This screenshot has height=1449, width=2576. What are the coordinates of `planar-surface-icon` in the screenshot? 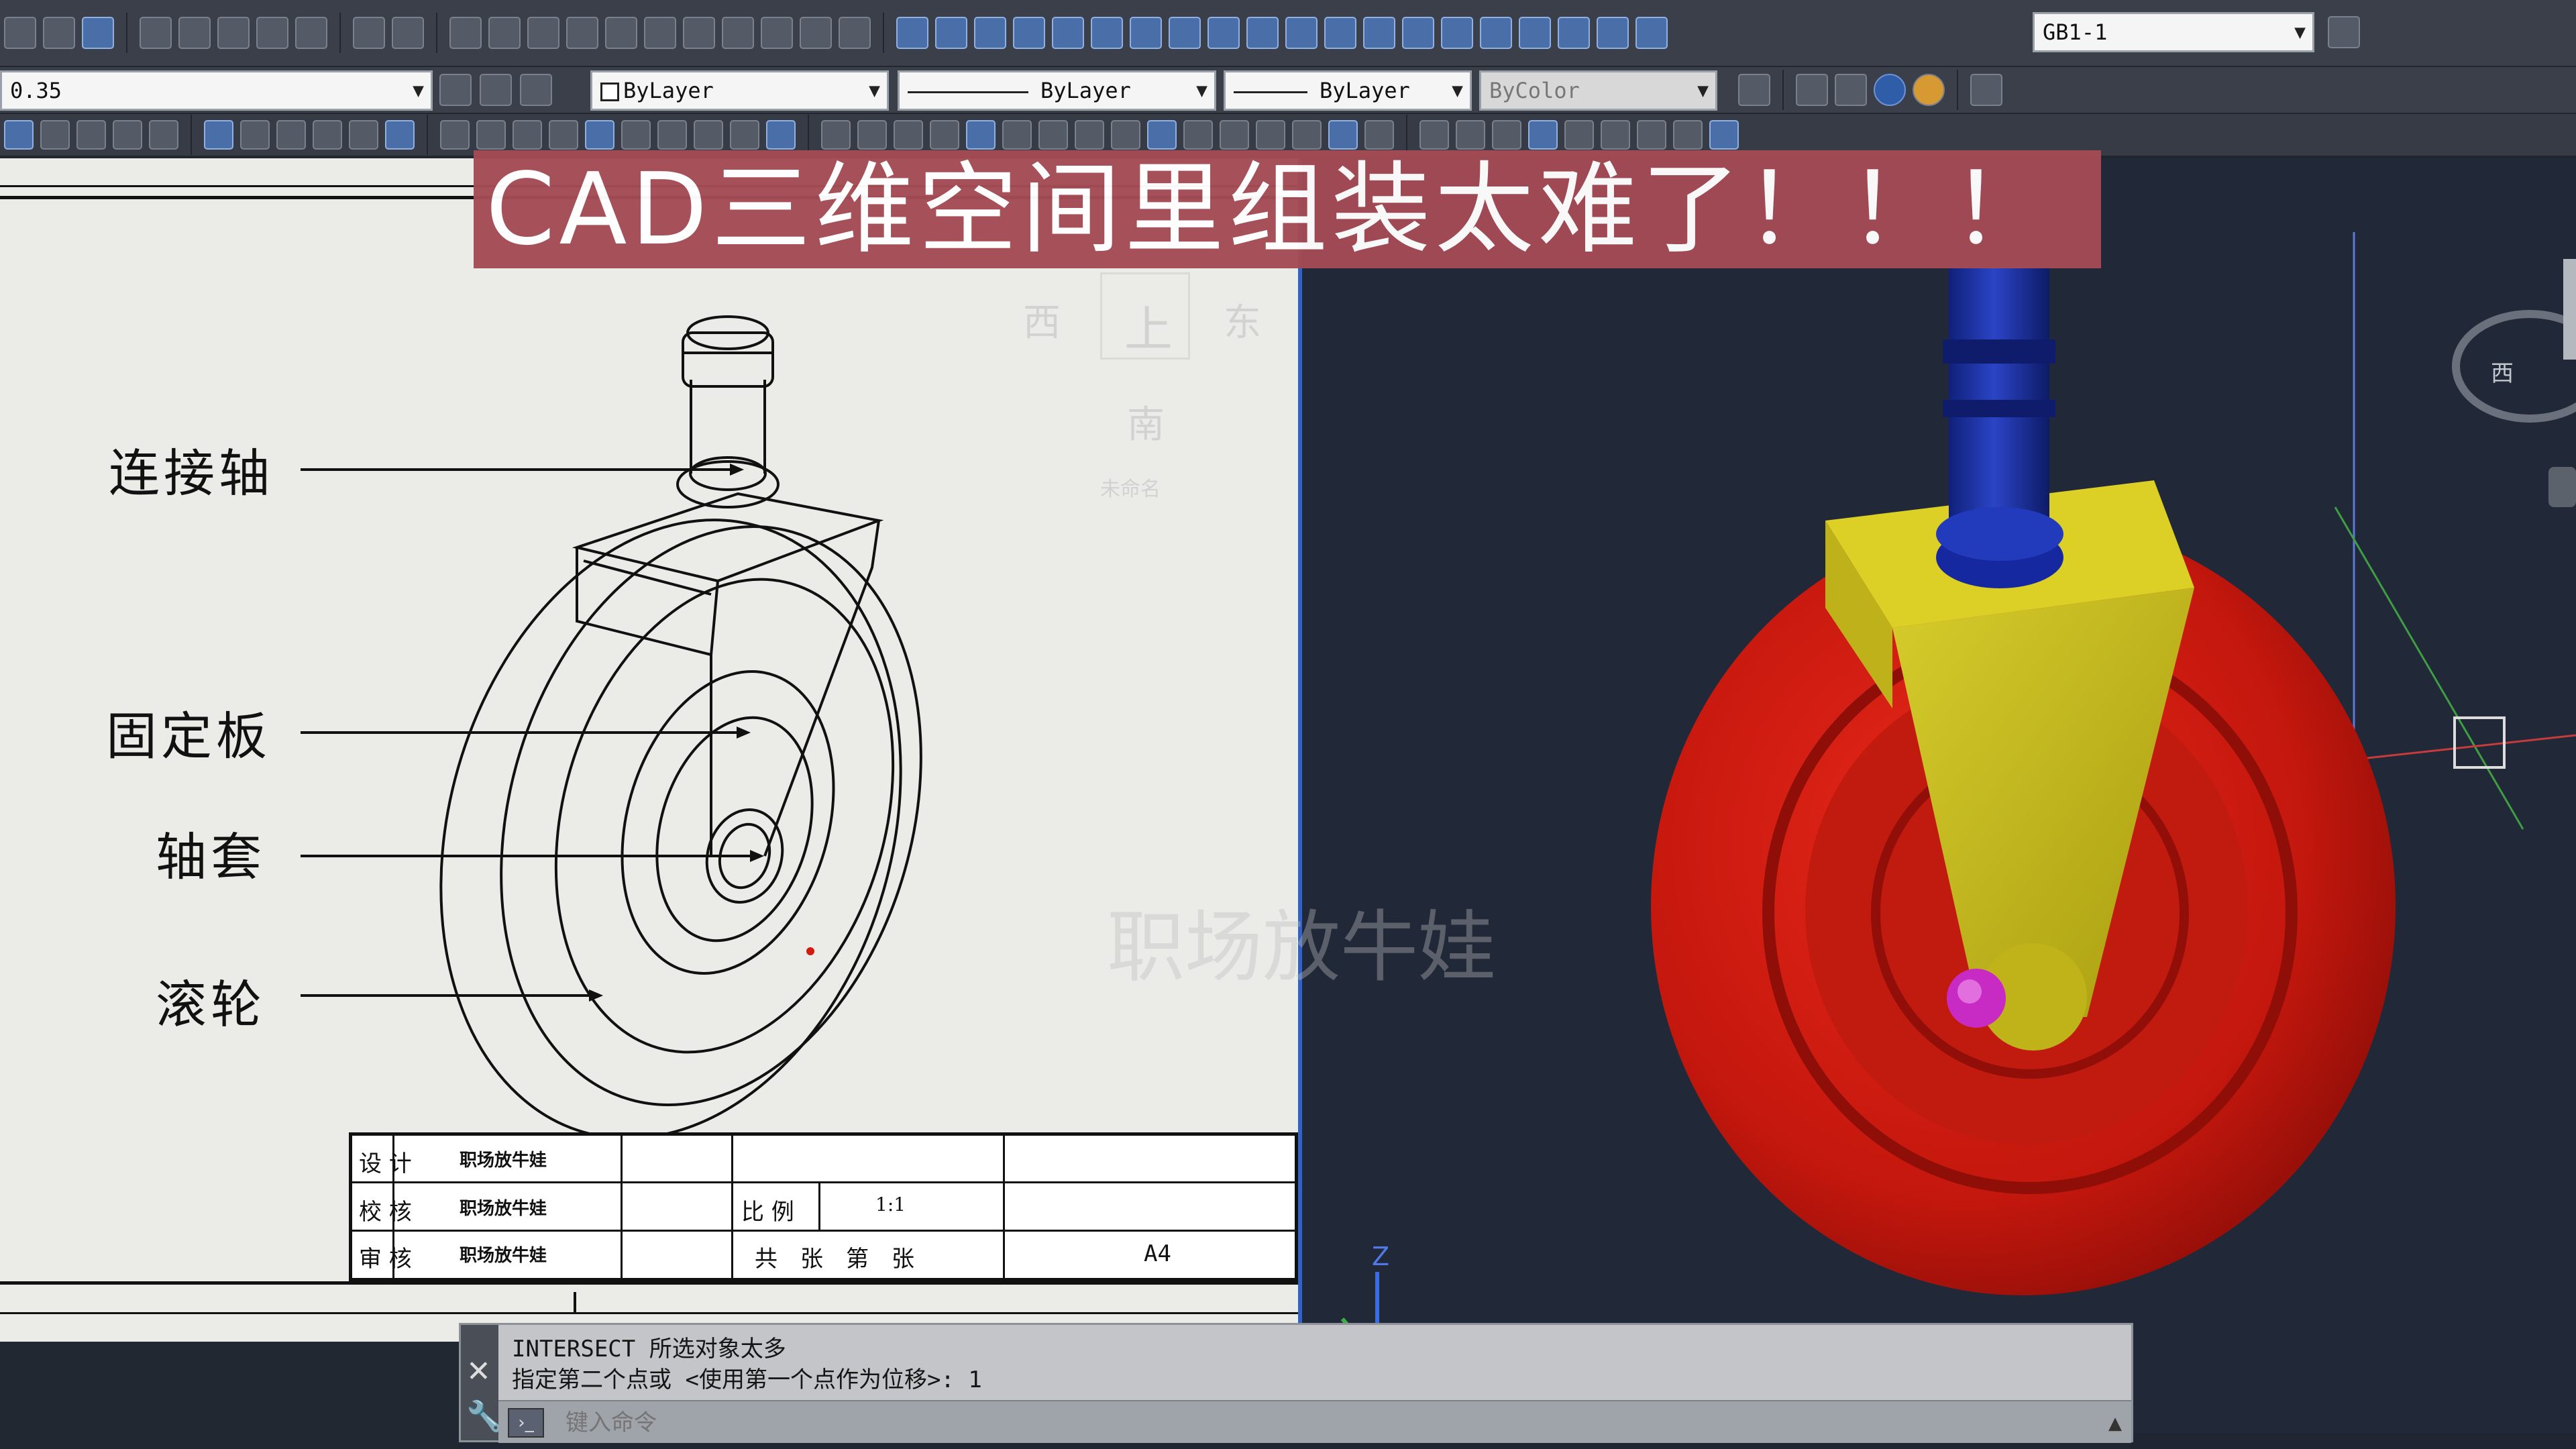 It's located at (218, 135).